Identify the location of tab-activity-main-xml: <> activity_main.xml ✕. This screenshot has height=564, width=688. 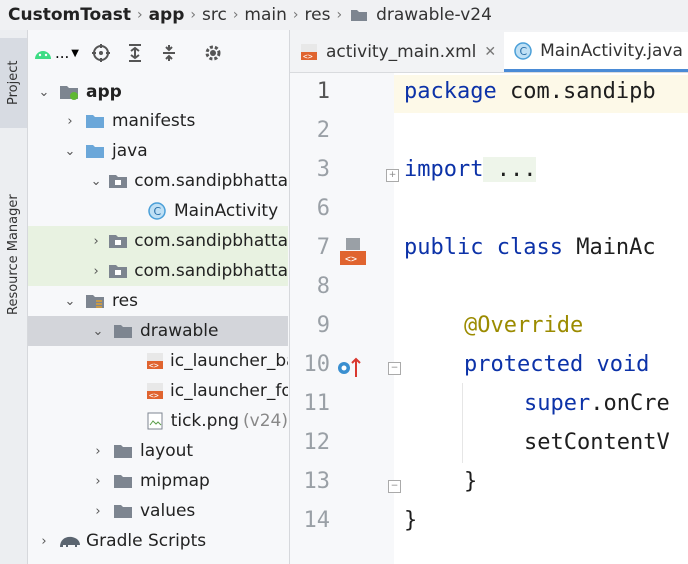
(397, 52).